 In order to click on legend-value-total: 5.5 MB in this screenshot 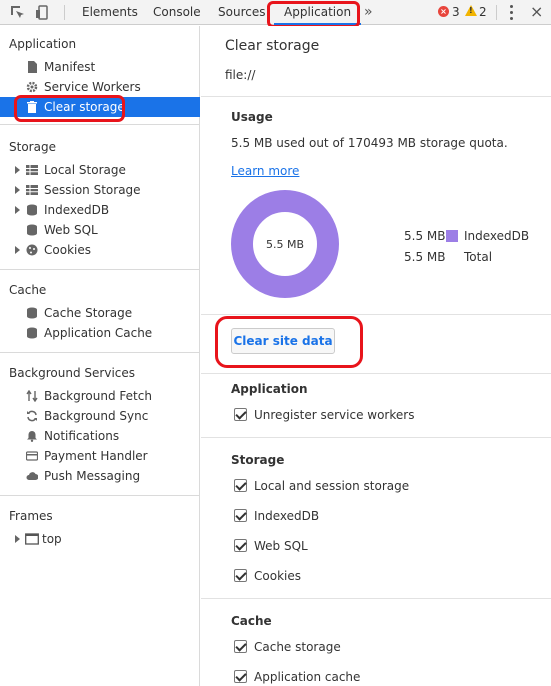, I will do `click(425, 257)`.